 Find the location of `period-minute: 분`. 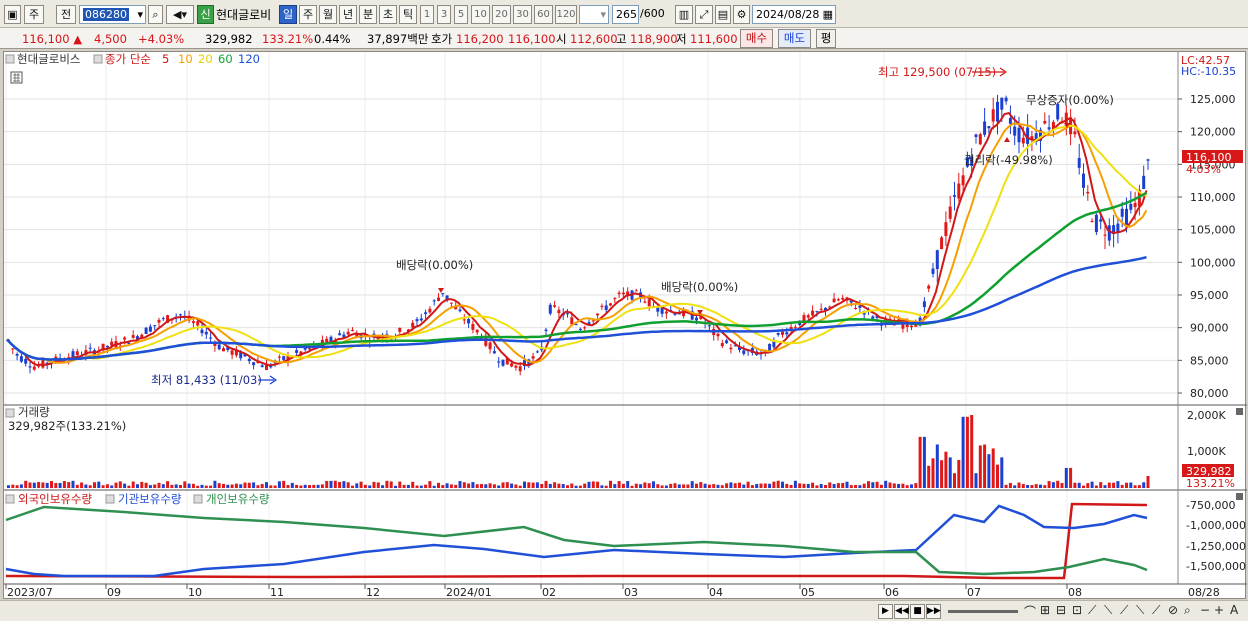

period-minute: 분 is located at coordinates (368, 14).